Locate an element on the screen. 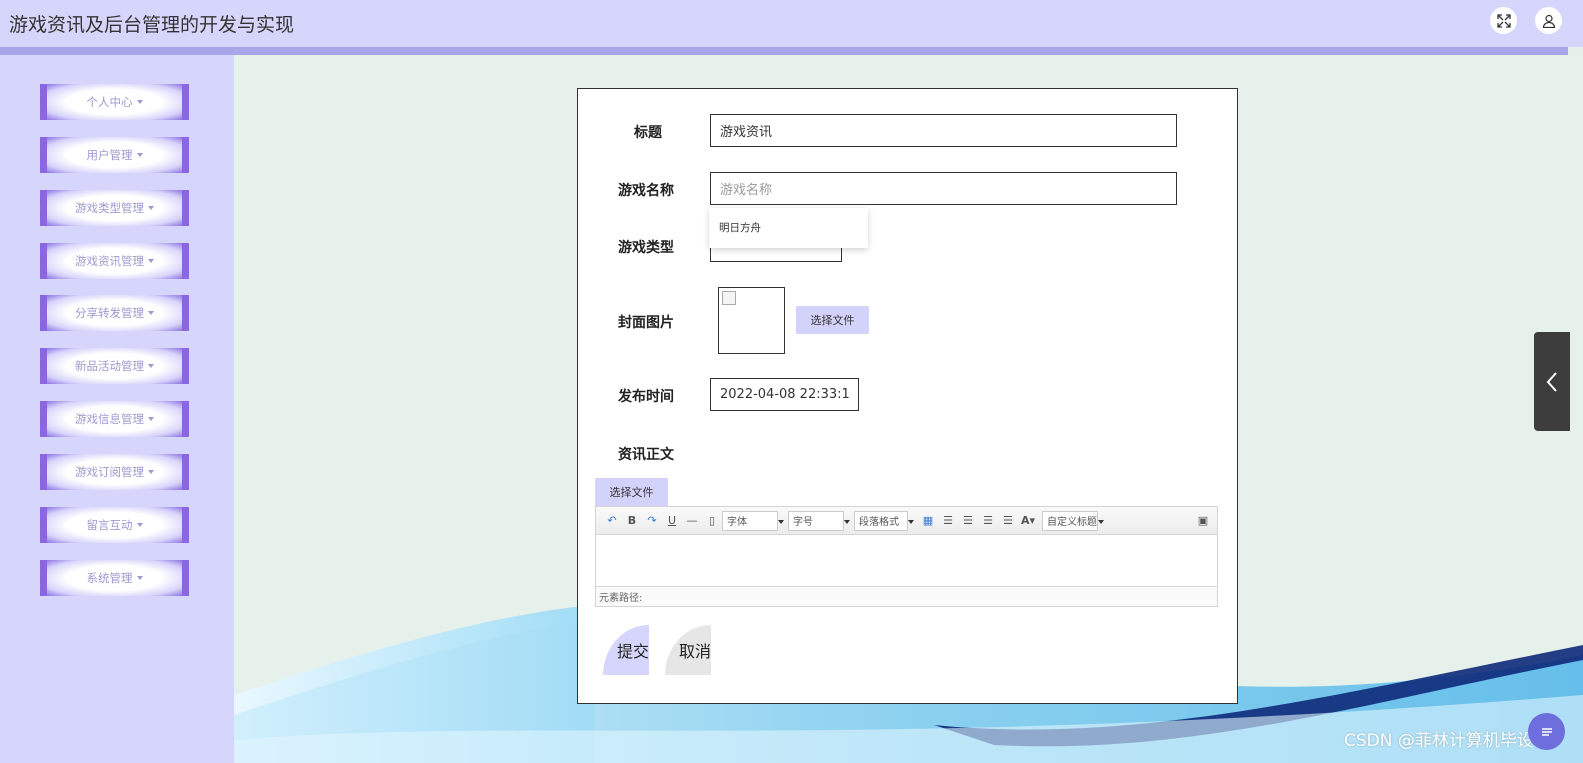 The height and width of the screenshot is (763, 1583). element-path: 元素路径: is located at coordinates (906, 596).